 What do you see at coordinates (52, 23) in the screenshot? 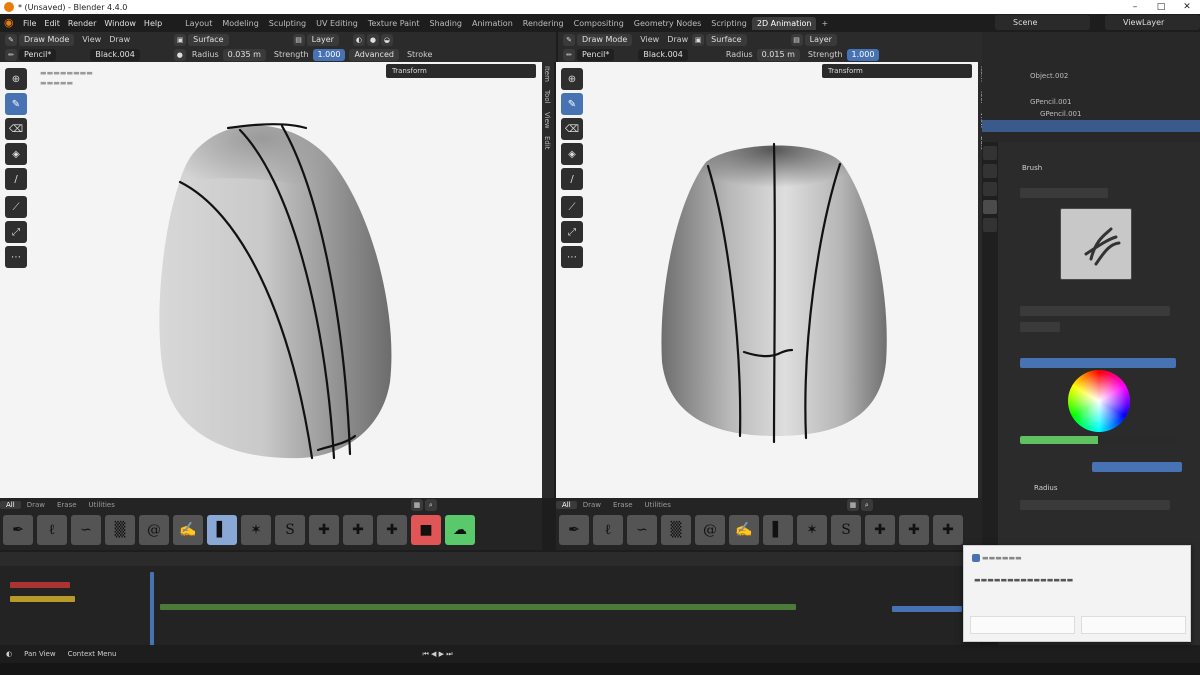
I see `menu-edit: Edit` at bounding box center [52, 23].